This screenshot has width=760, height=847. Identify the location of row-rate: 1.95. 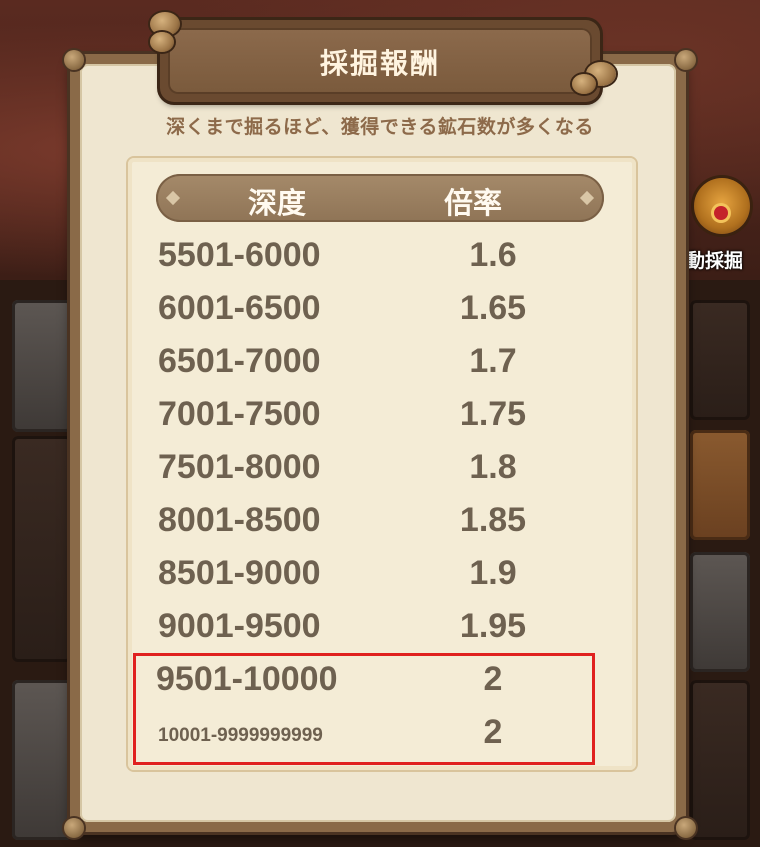
(493, 626).